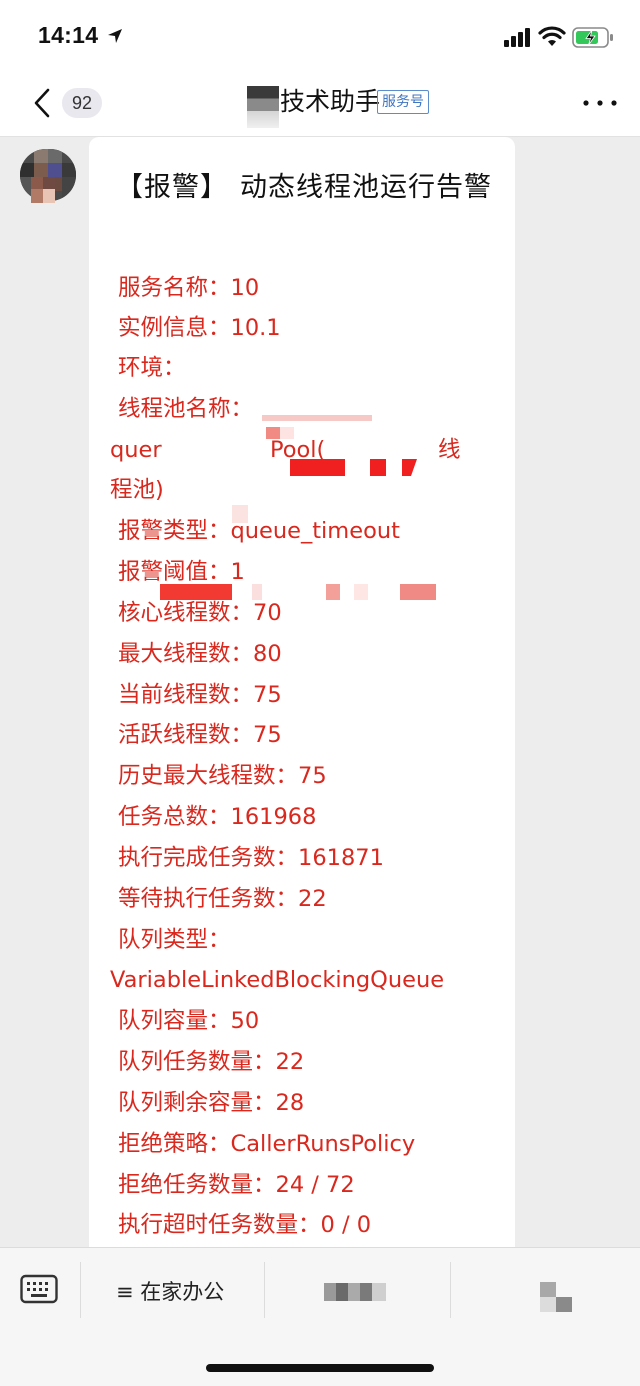  I want to click on field-instance-info: 实例信息：10.1, so click(199, 328).